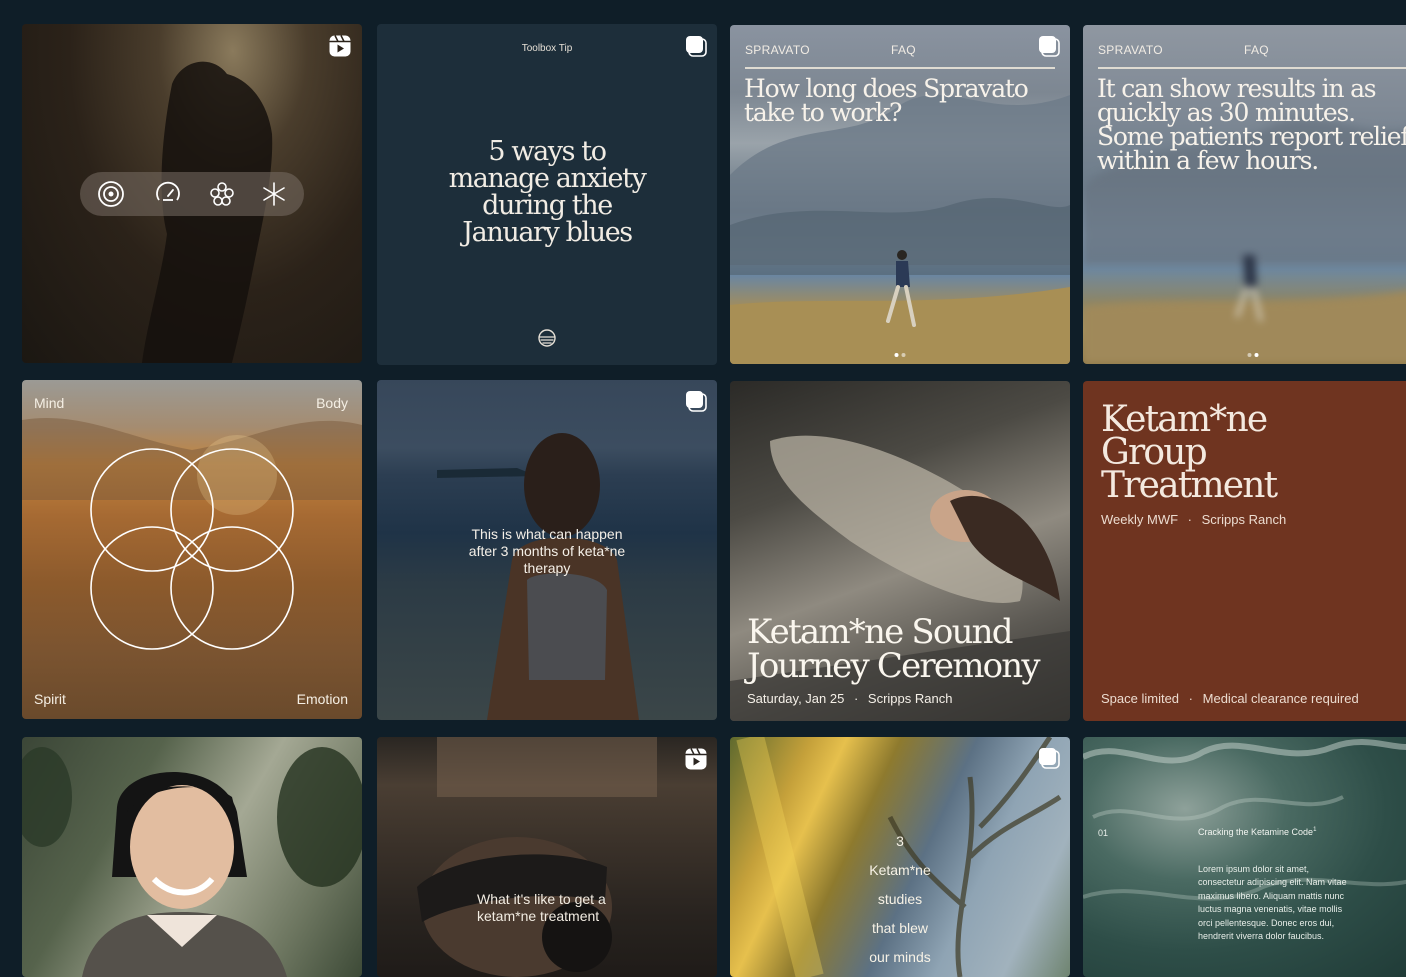  What do you see at coordinates (894, 649) in the screenshot?
I see `sound-journey-title: Ketam*ne Sound Journey Ceremony` at bounding box center [894, 649].